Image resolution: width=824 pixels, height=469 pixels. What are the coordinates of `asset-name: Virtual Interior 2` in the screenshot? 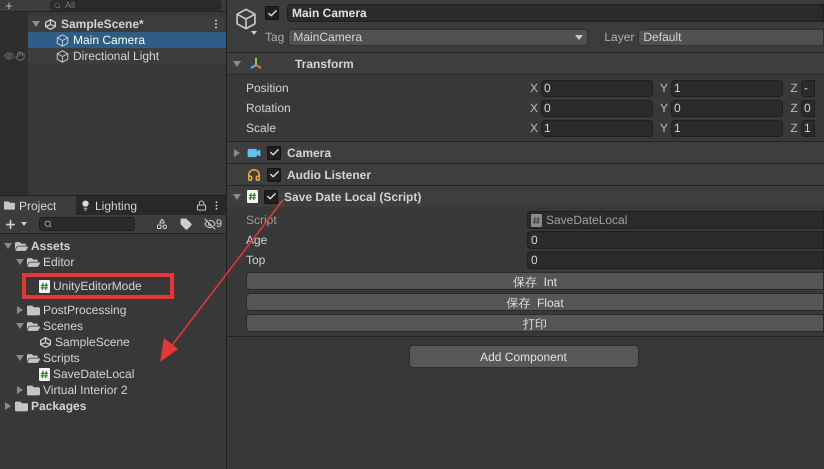 It's located at (85, 390).